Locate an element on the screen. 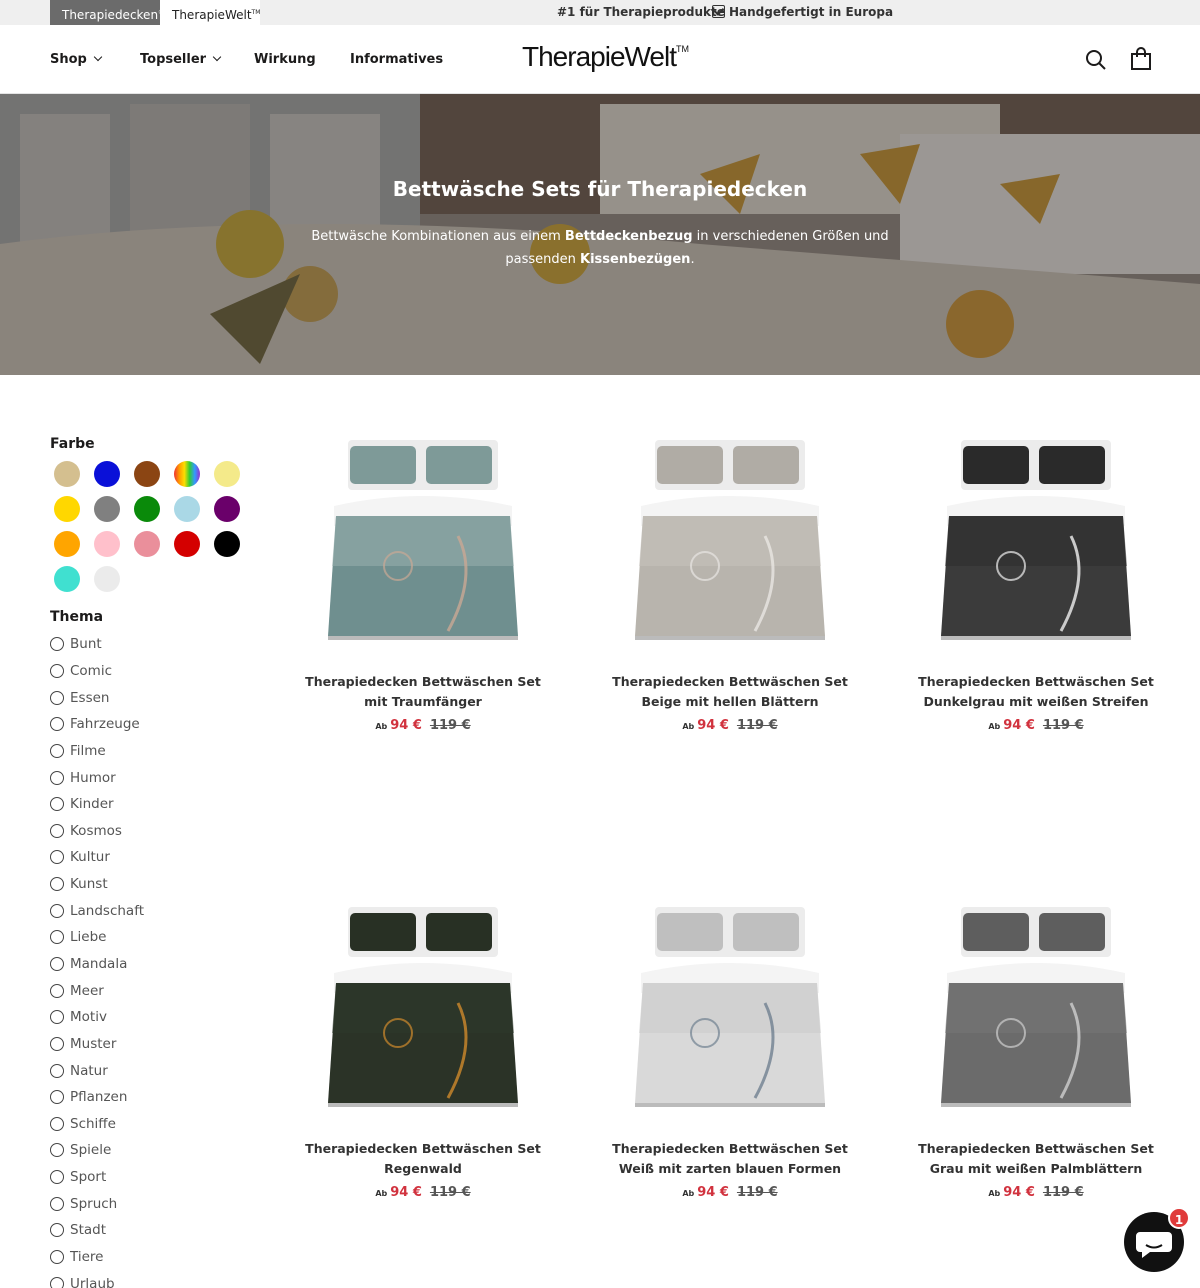 The width and height of the screenshot is (1200, 1288). theme-filter-option: Sport is located at coordinates (97, 1177).